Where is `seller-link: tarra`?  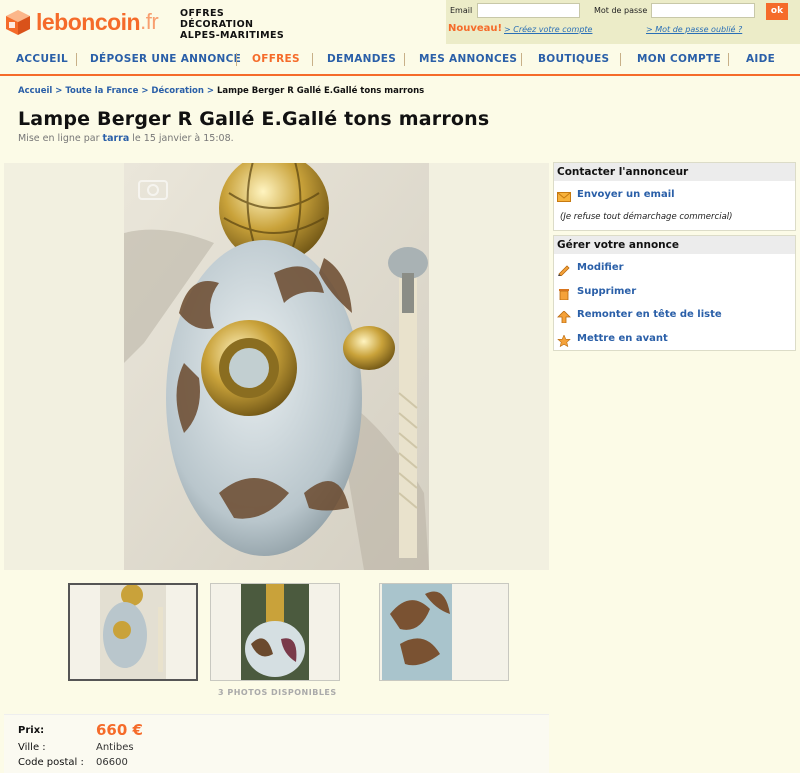 seller-link: tarra is located at coordinates (116, 138).